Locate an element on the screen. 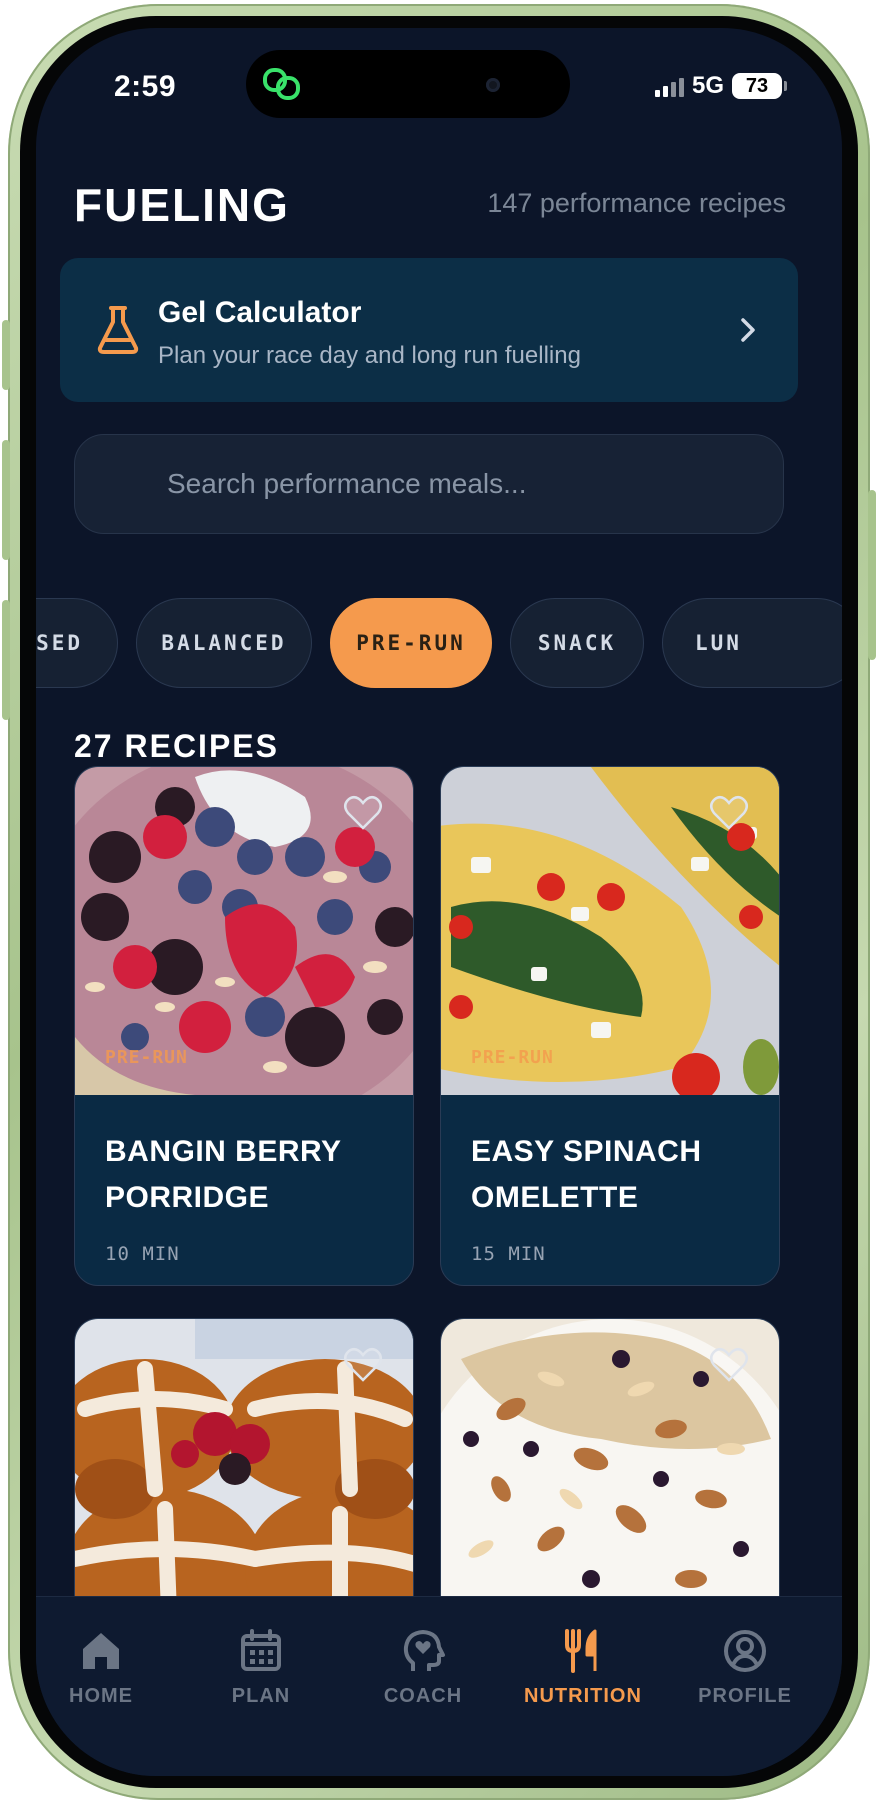 The height and width of the screenshot is (1804, 878). status-indicators: 5G 73 is located at coordinates (720, 86).